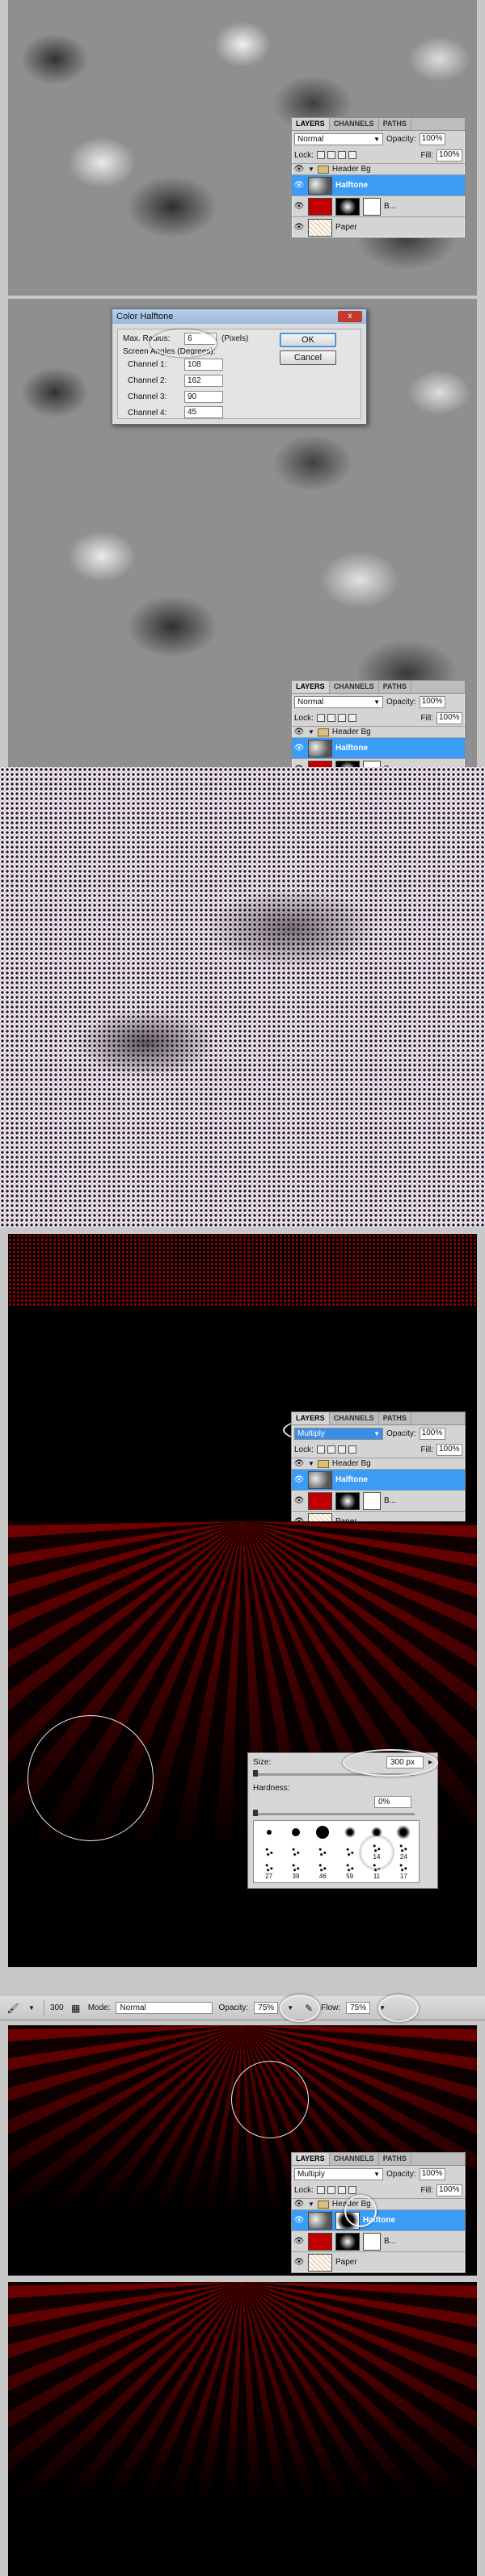 The image size is (485, 2576). I want to click on brush-preset: 17, so click(403, 1871).